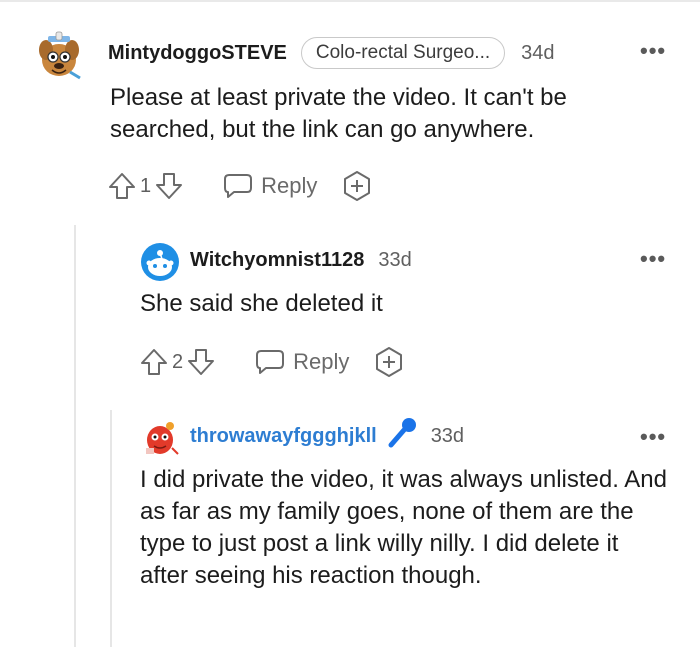 This screenshot has height=647, width=700. Describe the element at coordinates (538, 52) in the screenshot. I see `comment-age: 34d` at that location.